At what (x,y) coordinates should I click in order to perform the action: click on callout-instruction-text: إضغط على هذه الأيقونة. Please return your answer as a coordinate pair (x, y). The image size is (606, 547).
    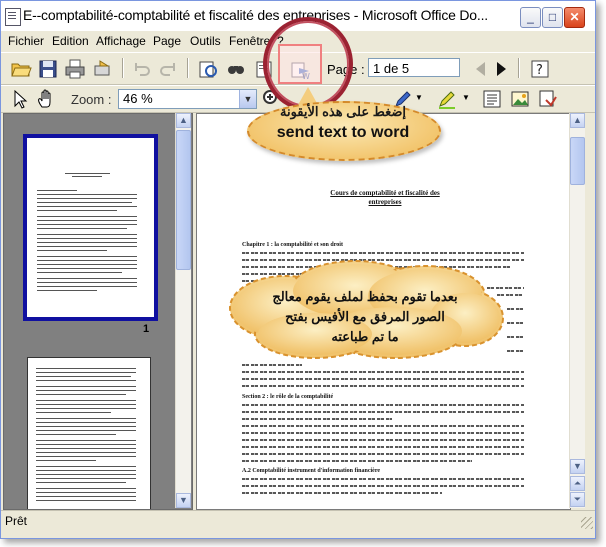
    Looking at the image, I should click on (342, 111).